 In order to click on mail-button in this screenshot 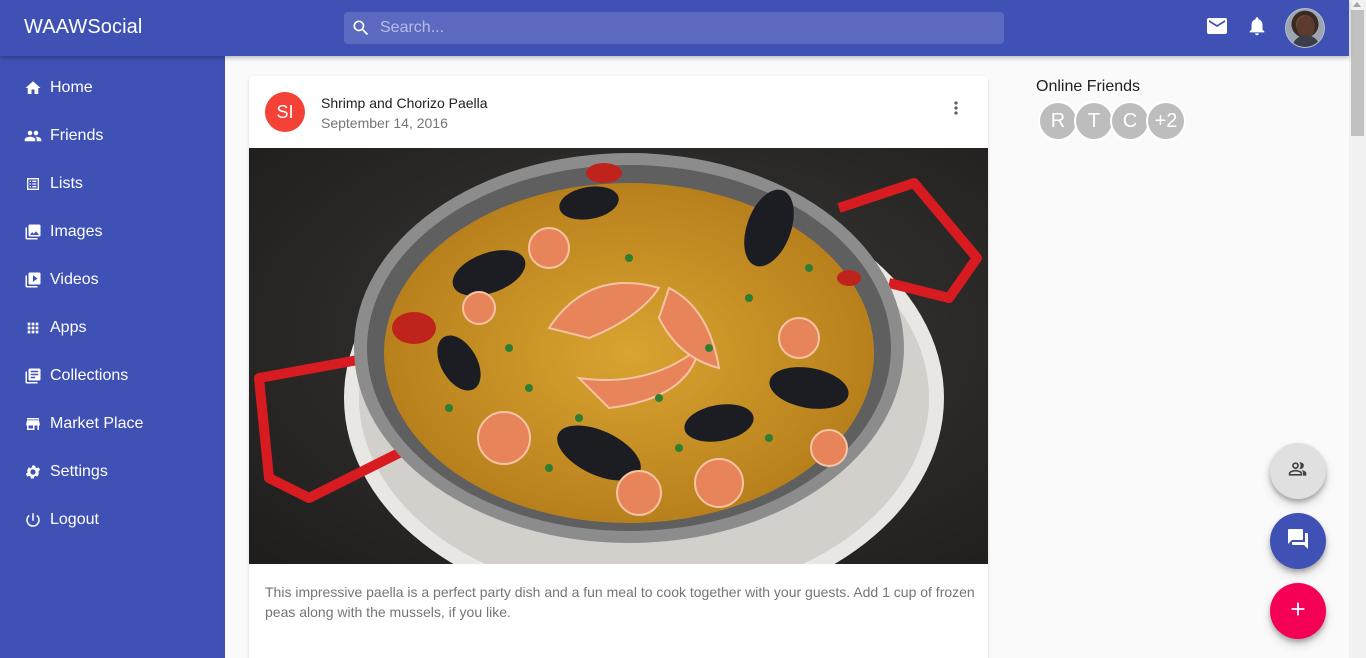, I will do `click(1217, 28)`.